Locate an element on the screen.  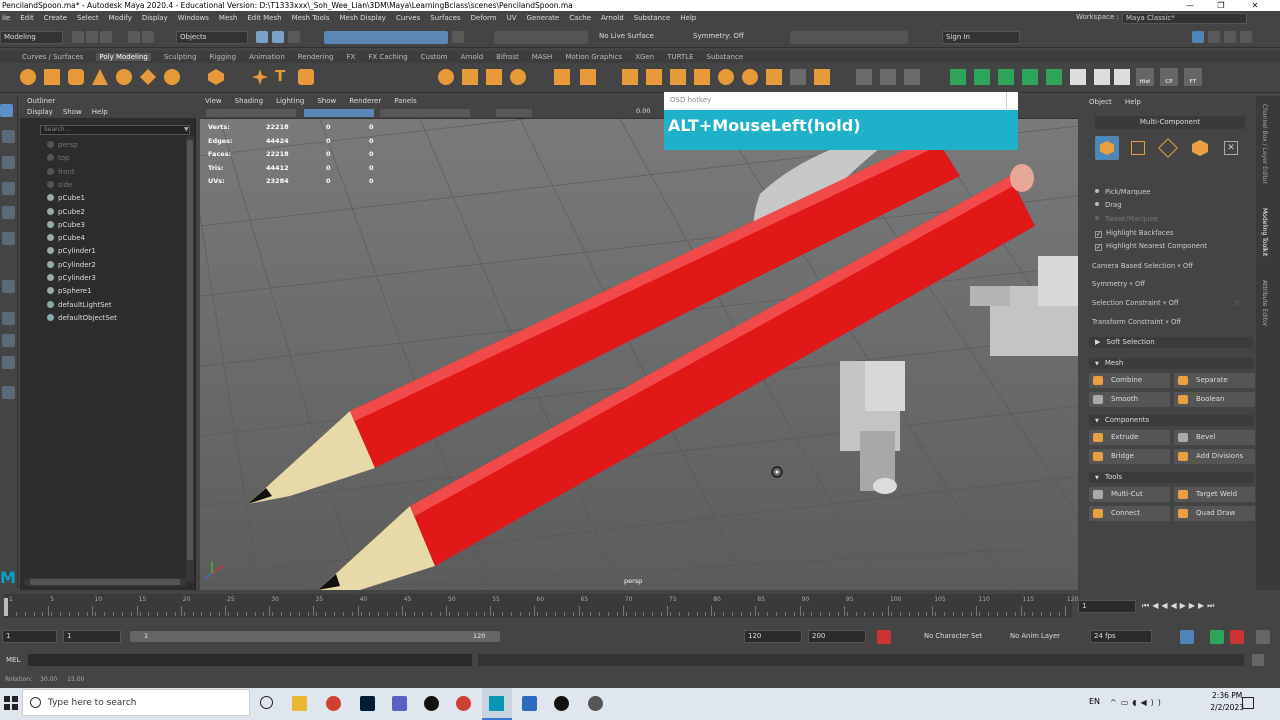
outliner-item: top is located at coordinates (58, 158).